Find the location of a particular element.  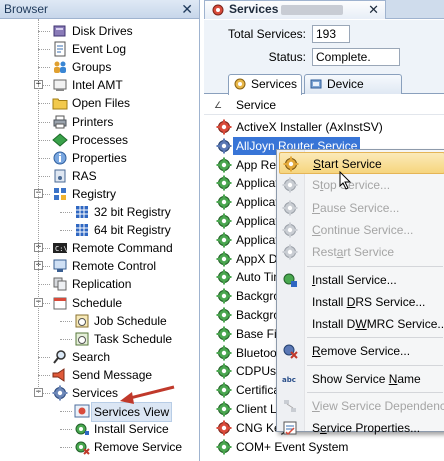

menu-item-view-service-dependencies: View Service Dependencies is located at coordinates (361, 406).